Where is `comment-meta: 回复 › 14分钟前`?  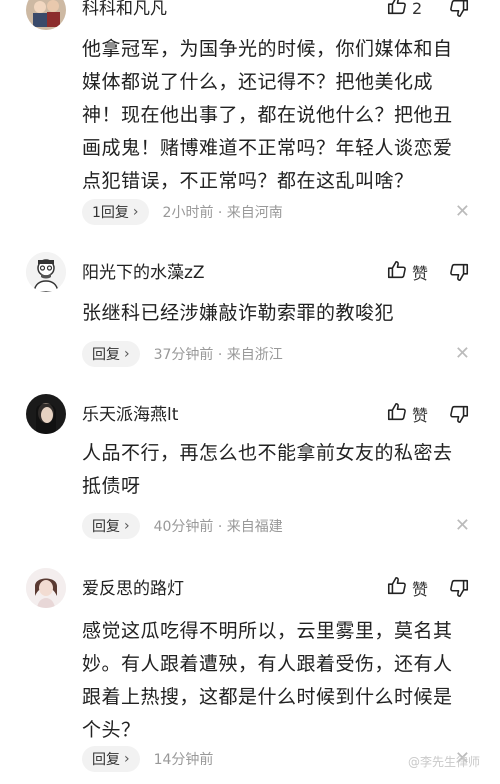
comment-meta: 回复 › 14分钟前 is located at coordinates (147, 759).